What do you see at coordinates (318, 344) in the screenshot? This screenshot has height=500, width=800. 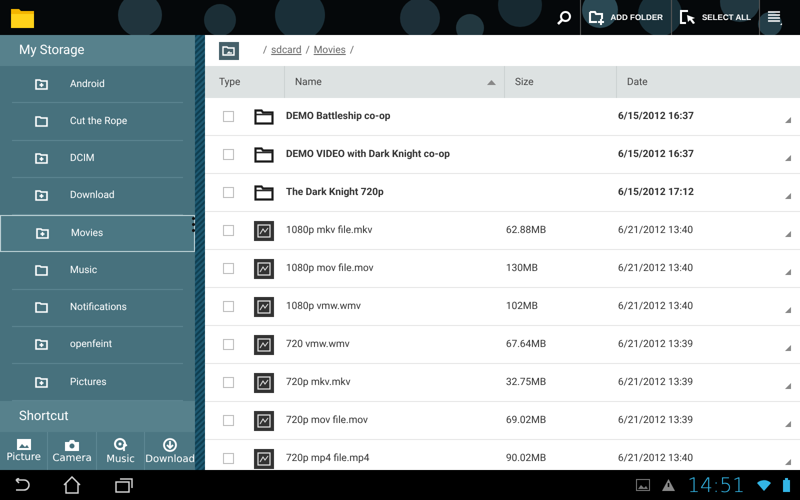 I see `file-name: 720 vmw.wmv` at bounding box center [318, 344].